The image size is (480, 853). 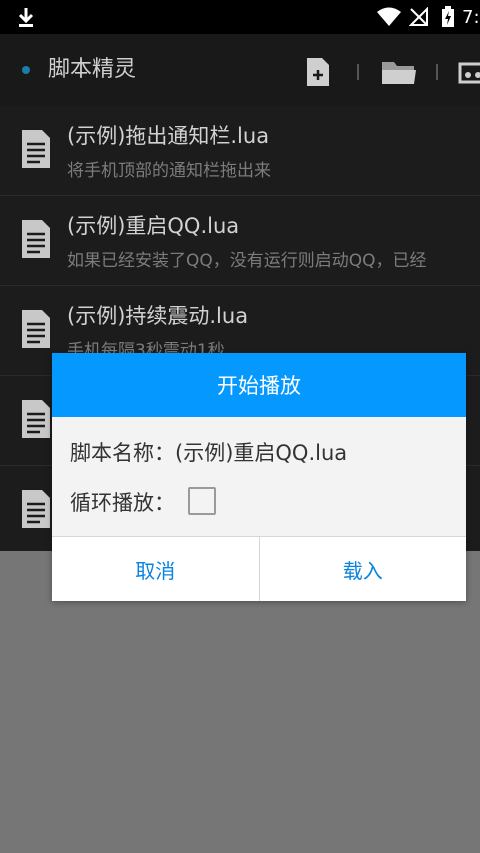 I want to click on loop-checkbox, so click(x=202, y=501).